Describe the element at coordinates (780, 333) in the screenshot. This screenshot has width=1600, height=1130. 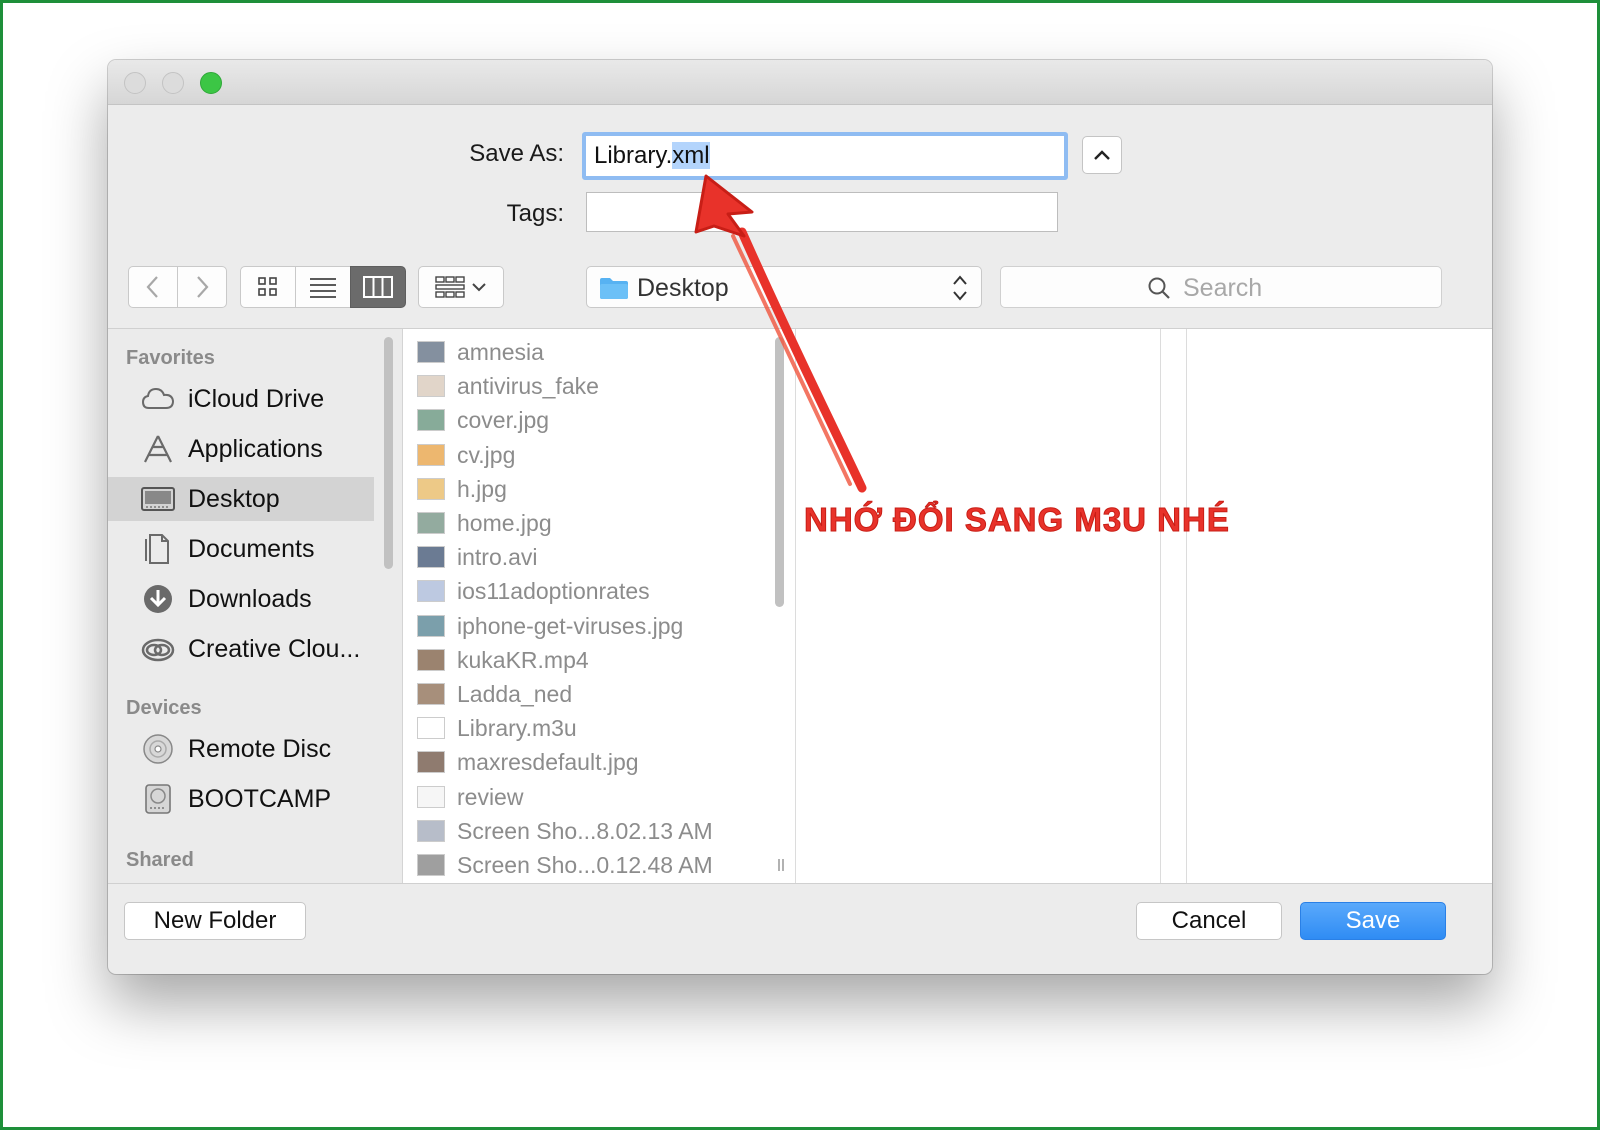
I see `annotation-arrow` at that location.